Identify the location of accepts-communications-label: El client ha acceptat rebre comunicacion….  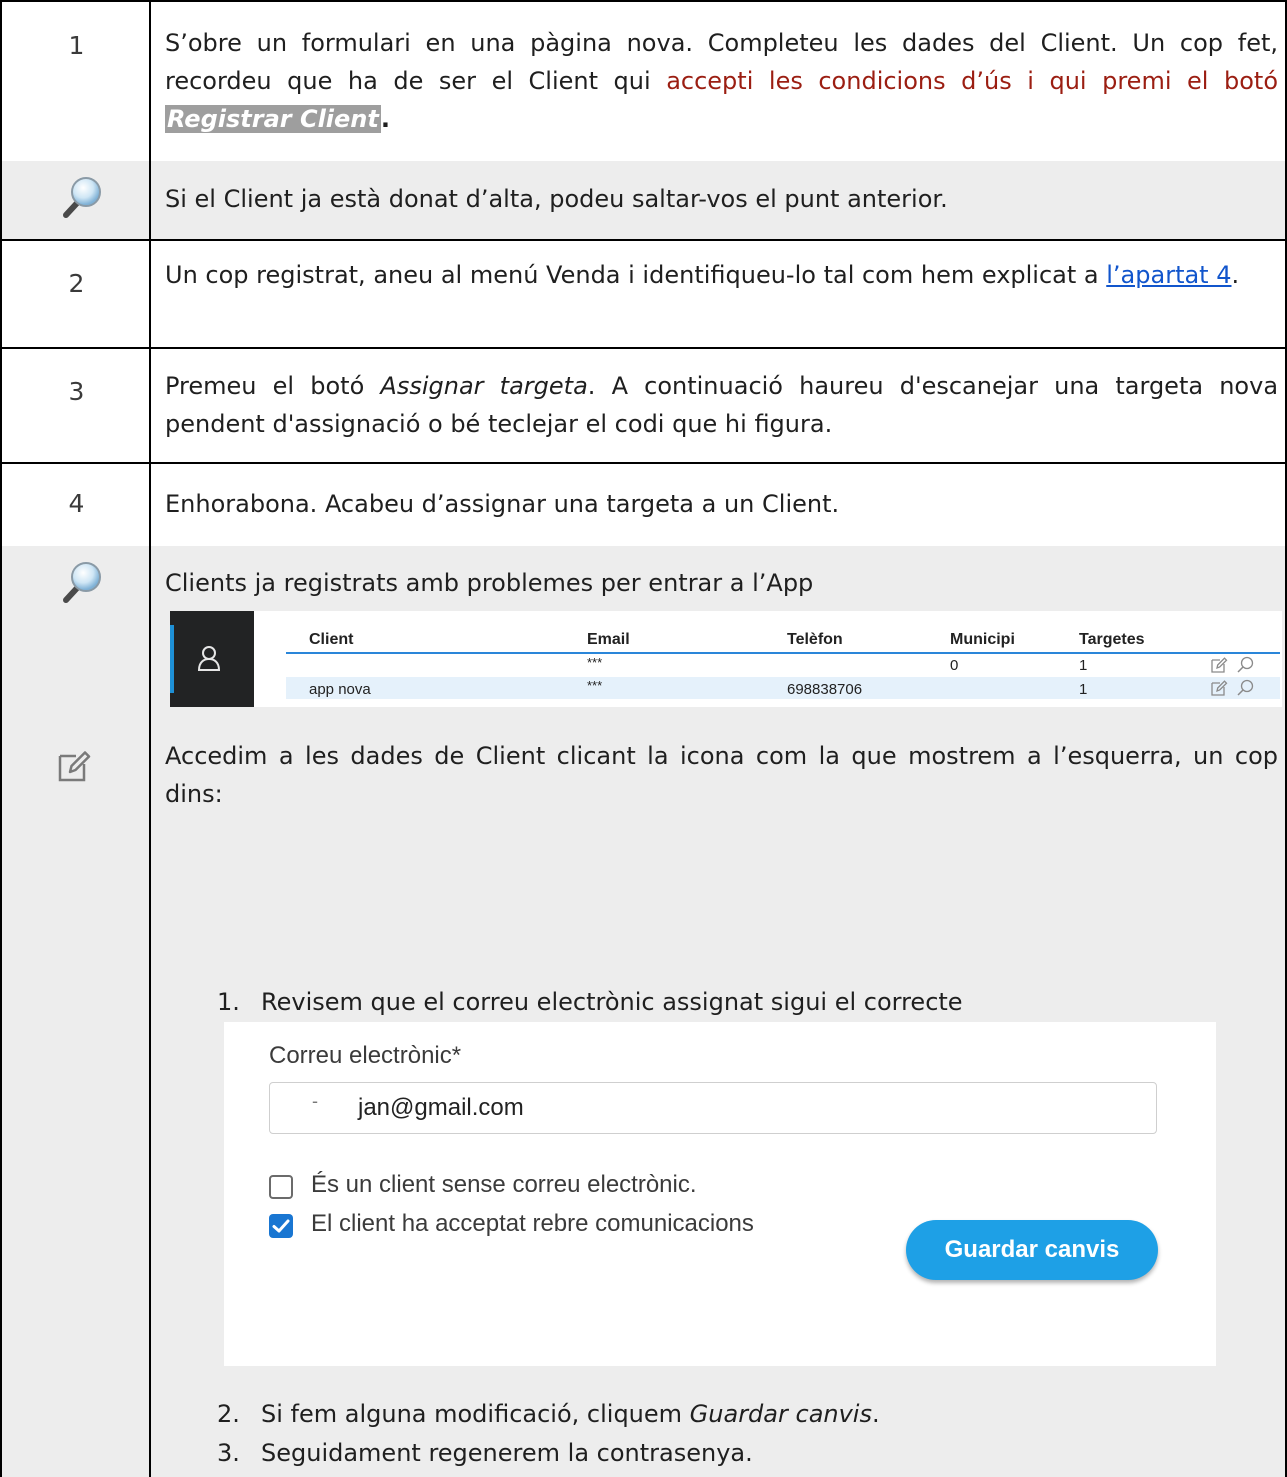
(532, 1224).